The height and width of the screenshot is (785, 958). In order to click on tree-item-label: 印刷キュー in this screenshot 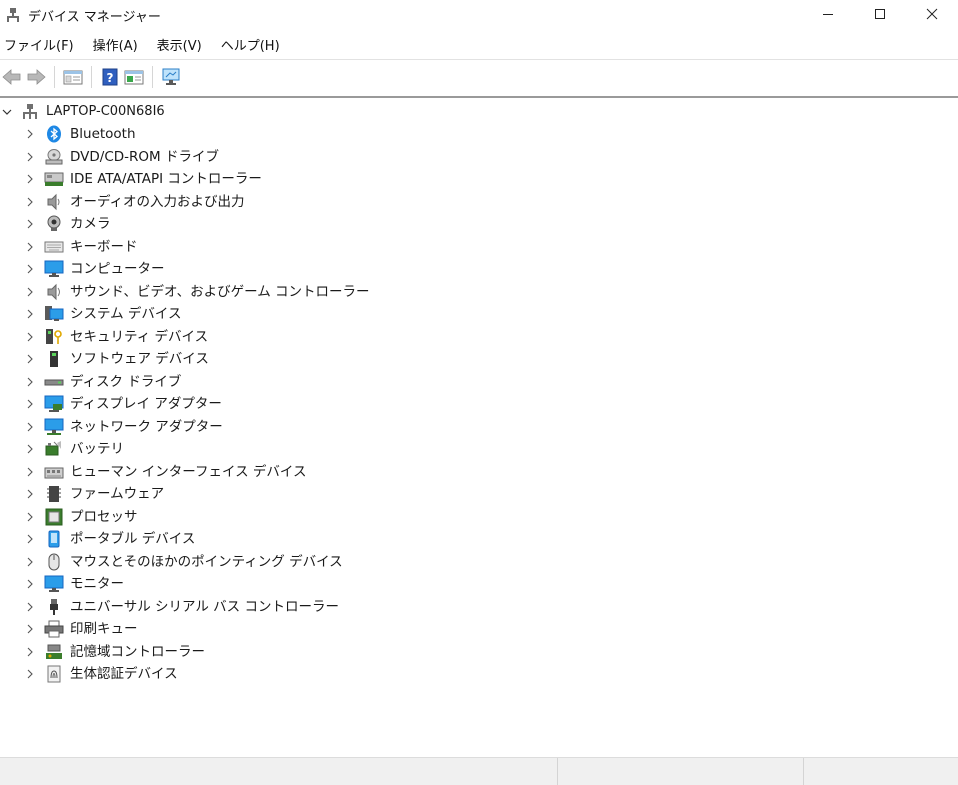, I will do `click(104, 629)`.